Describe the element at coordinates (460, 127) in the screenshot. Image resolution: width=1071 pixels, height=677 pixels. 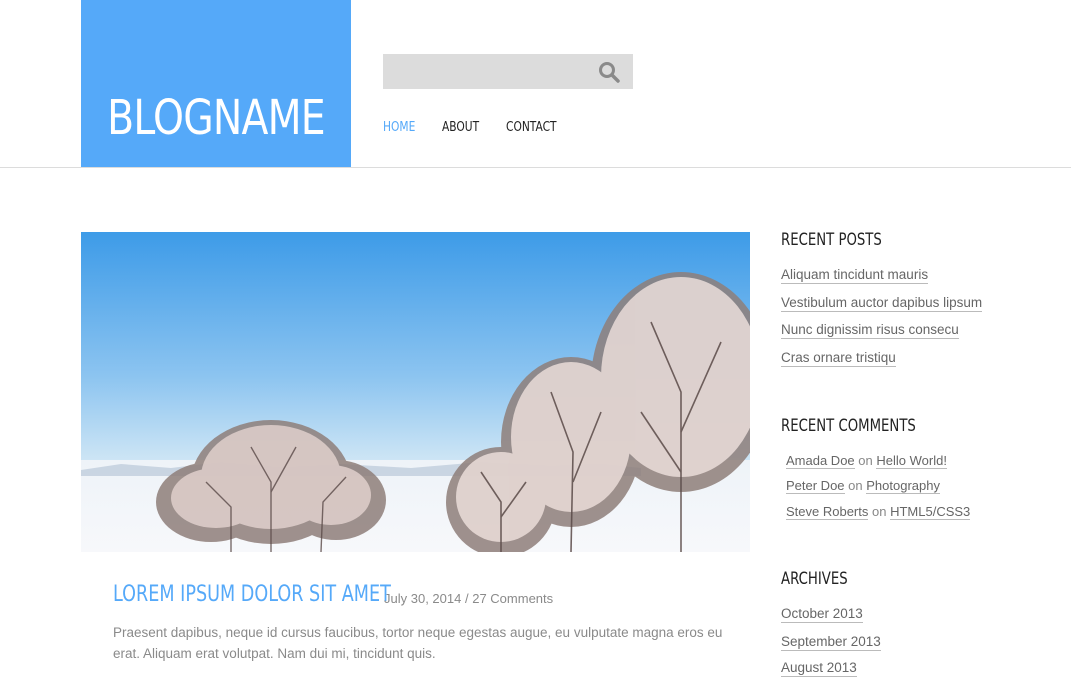
I see `nav-about: ABOUT` at that location.